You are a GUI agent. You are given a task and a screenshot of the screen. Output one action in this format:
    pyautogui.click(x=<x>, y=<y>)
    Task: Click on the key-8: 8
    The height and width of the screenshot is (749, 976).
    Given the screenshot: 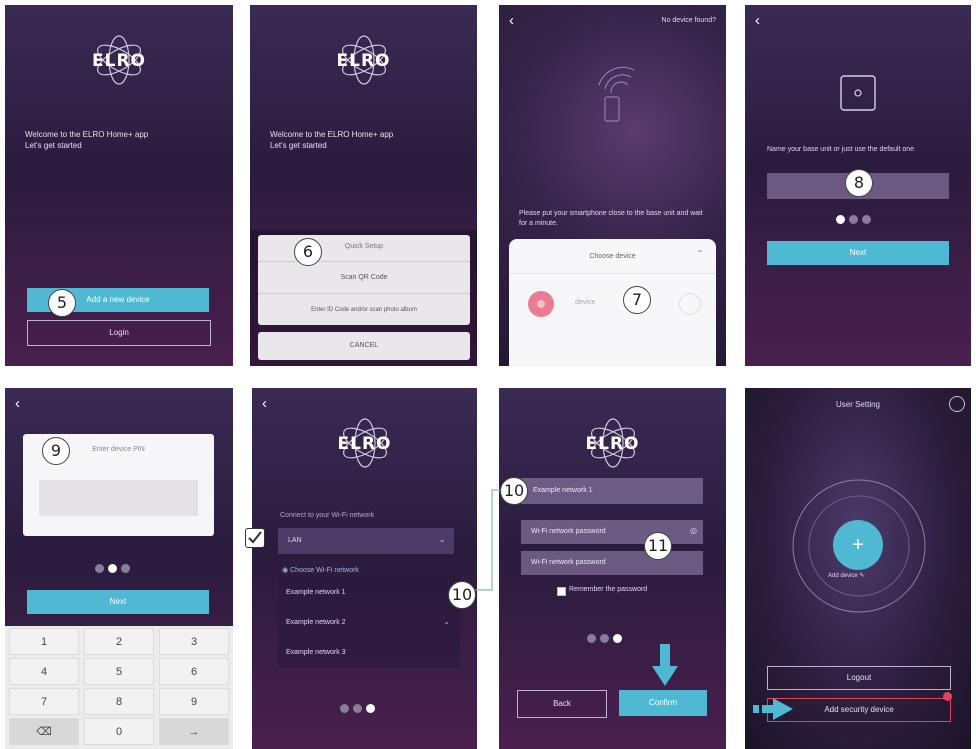 What is the action you would take?
    pyautogui.click(x=119, y=701)
    